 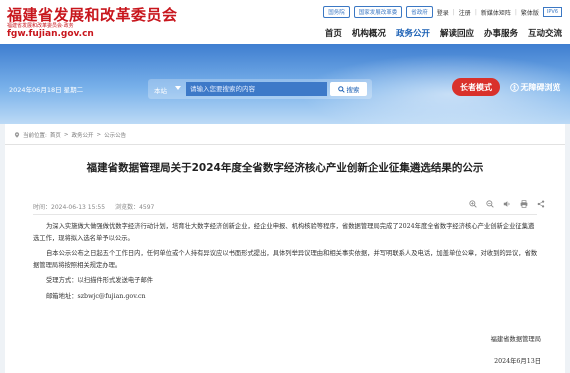 What do you see at coordinates (501, 33) in the screenshot?
I see `nav-services: 办事服务` at bounding box center [501, 33].